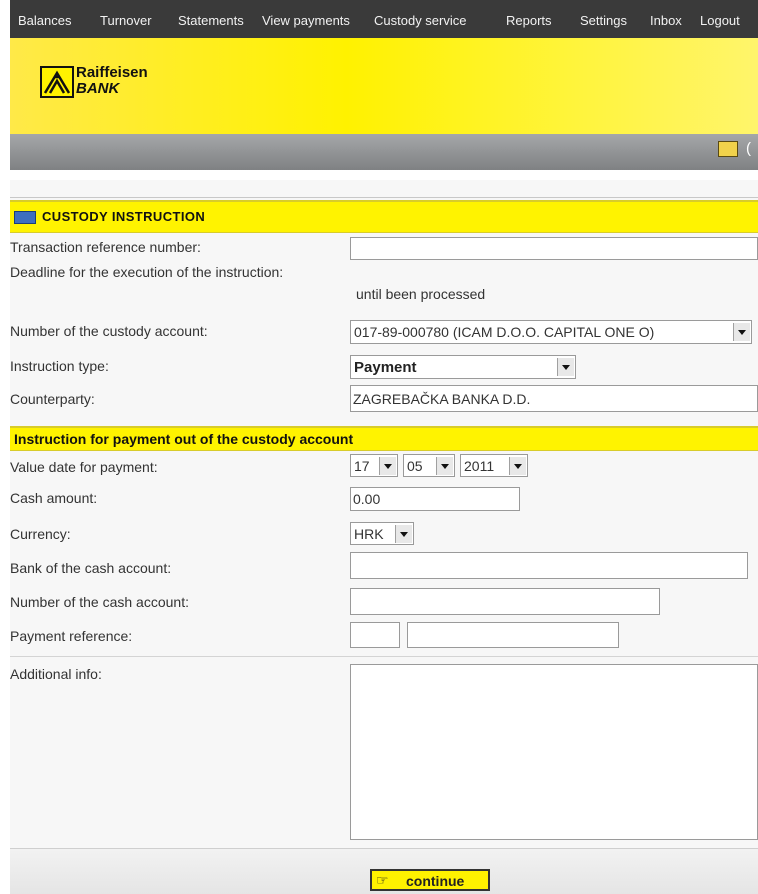 This screenshot has height=894, width=758. What do you see at coordinates (54, 498) in the screenshot?
I see `cash-amount-label: Cash amount:` at bounding box center [54, 498].